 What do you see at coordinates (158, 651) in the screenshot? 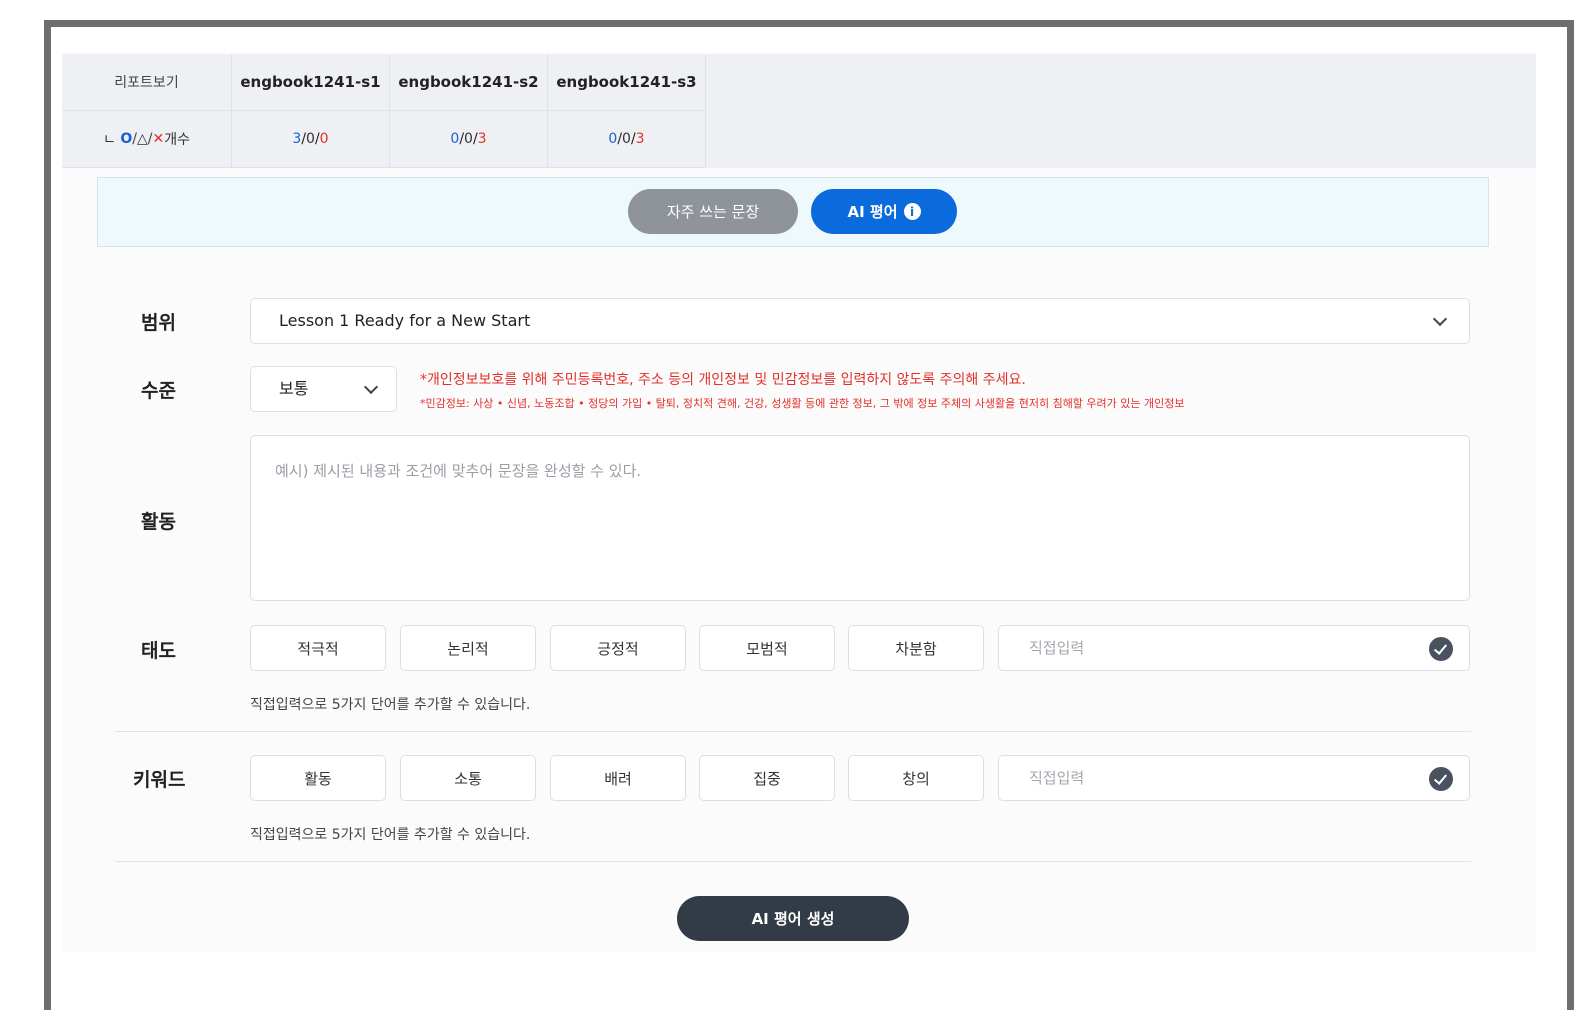
I see `attitude-label: 태도` at bounding box center [158, 651].